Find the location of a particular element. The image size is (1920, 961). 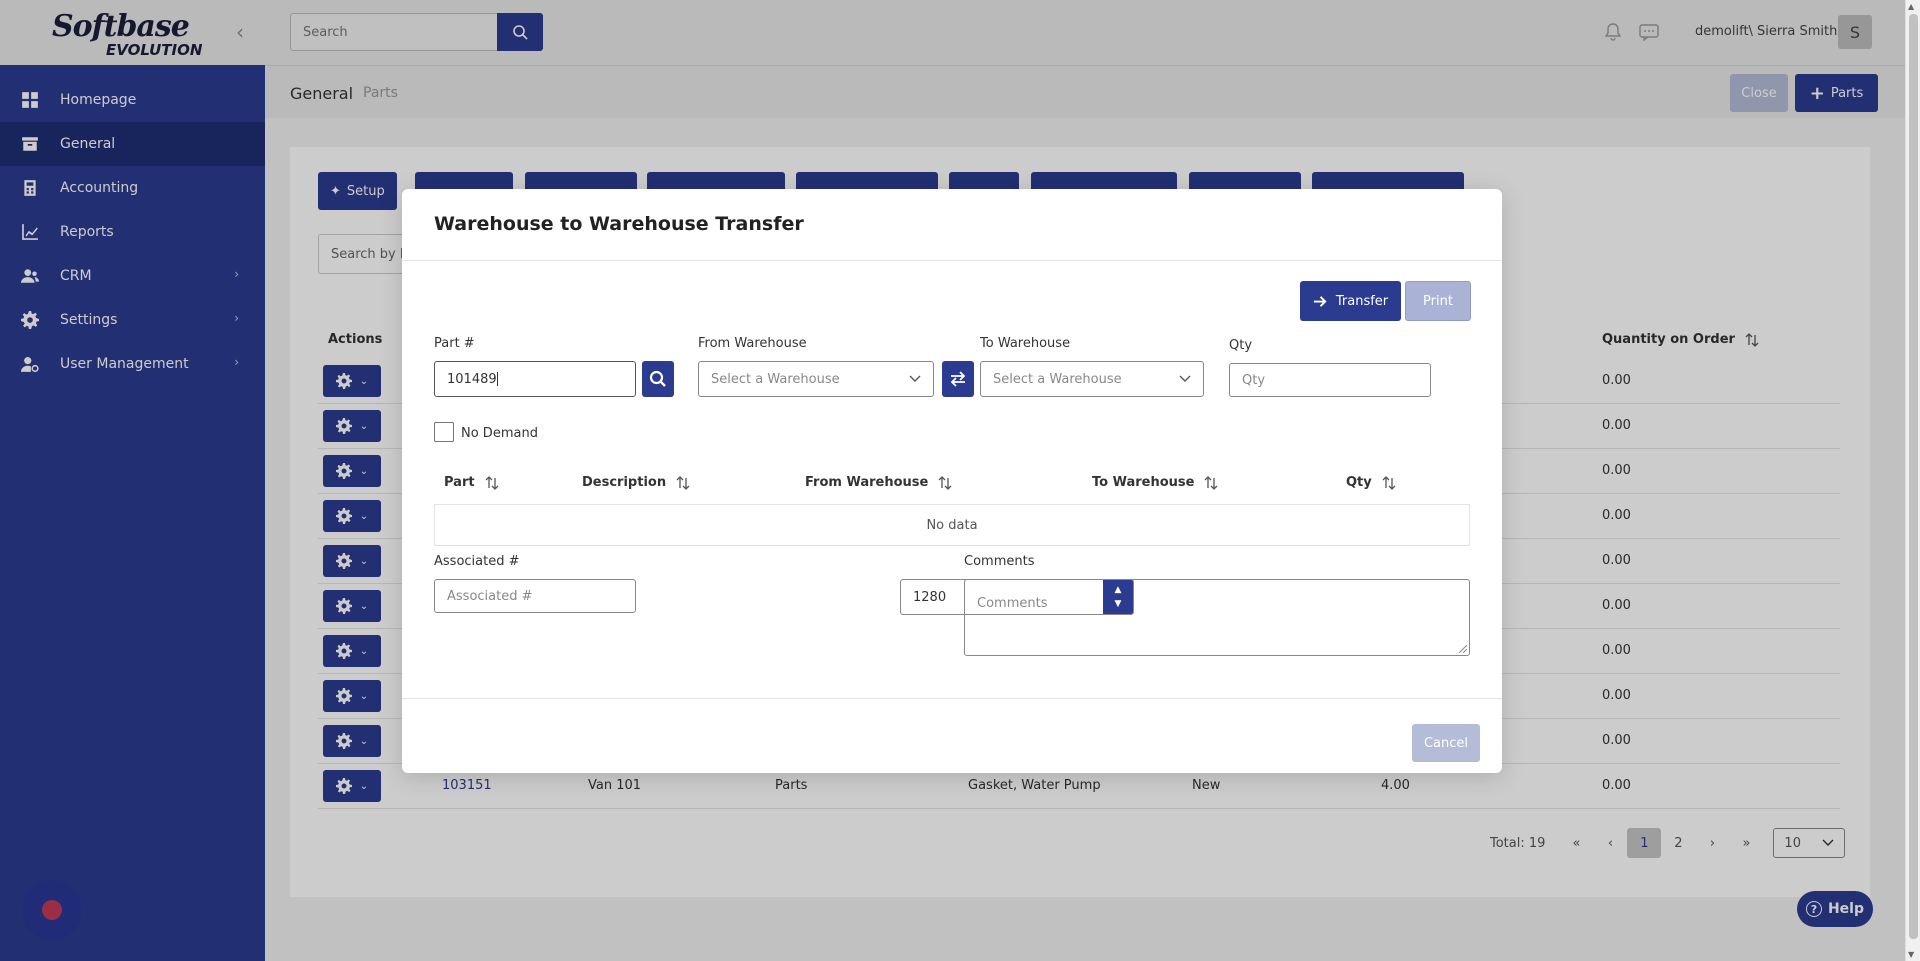

qty-label: Qty is located at coordinates (1241, 345).